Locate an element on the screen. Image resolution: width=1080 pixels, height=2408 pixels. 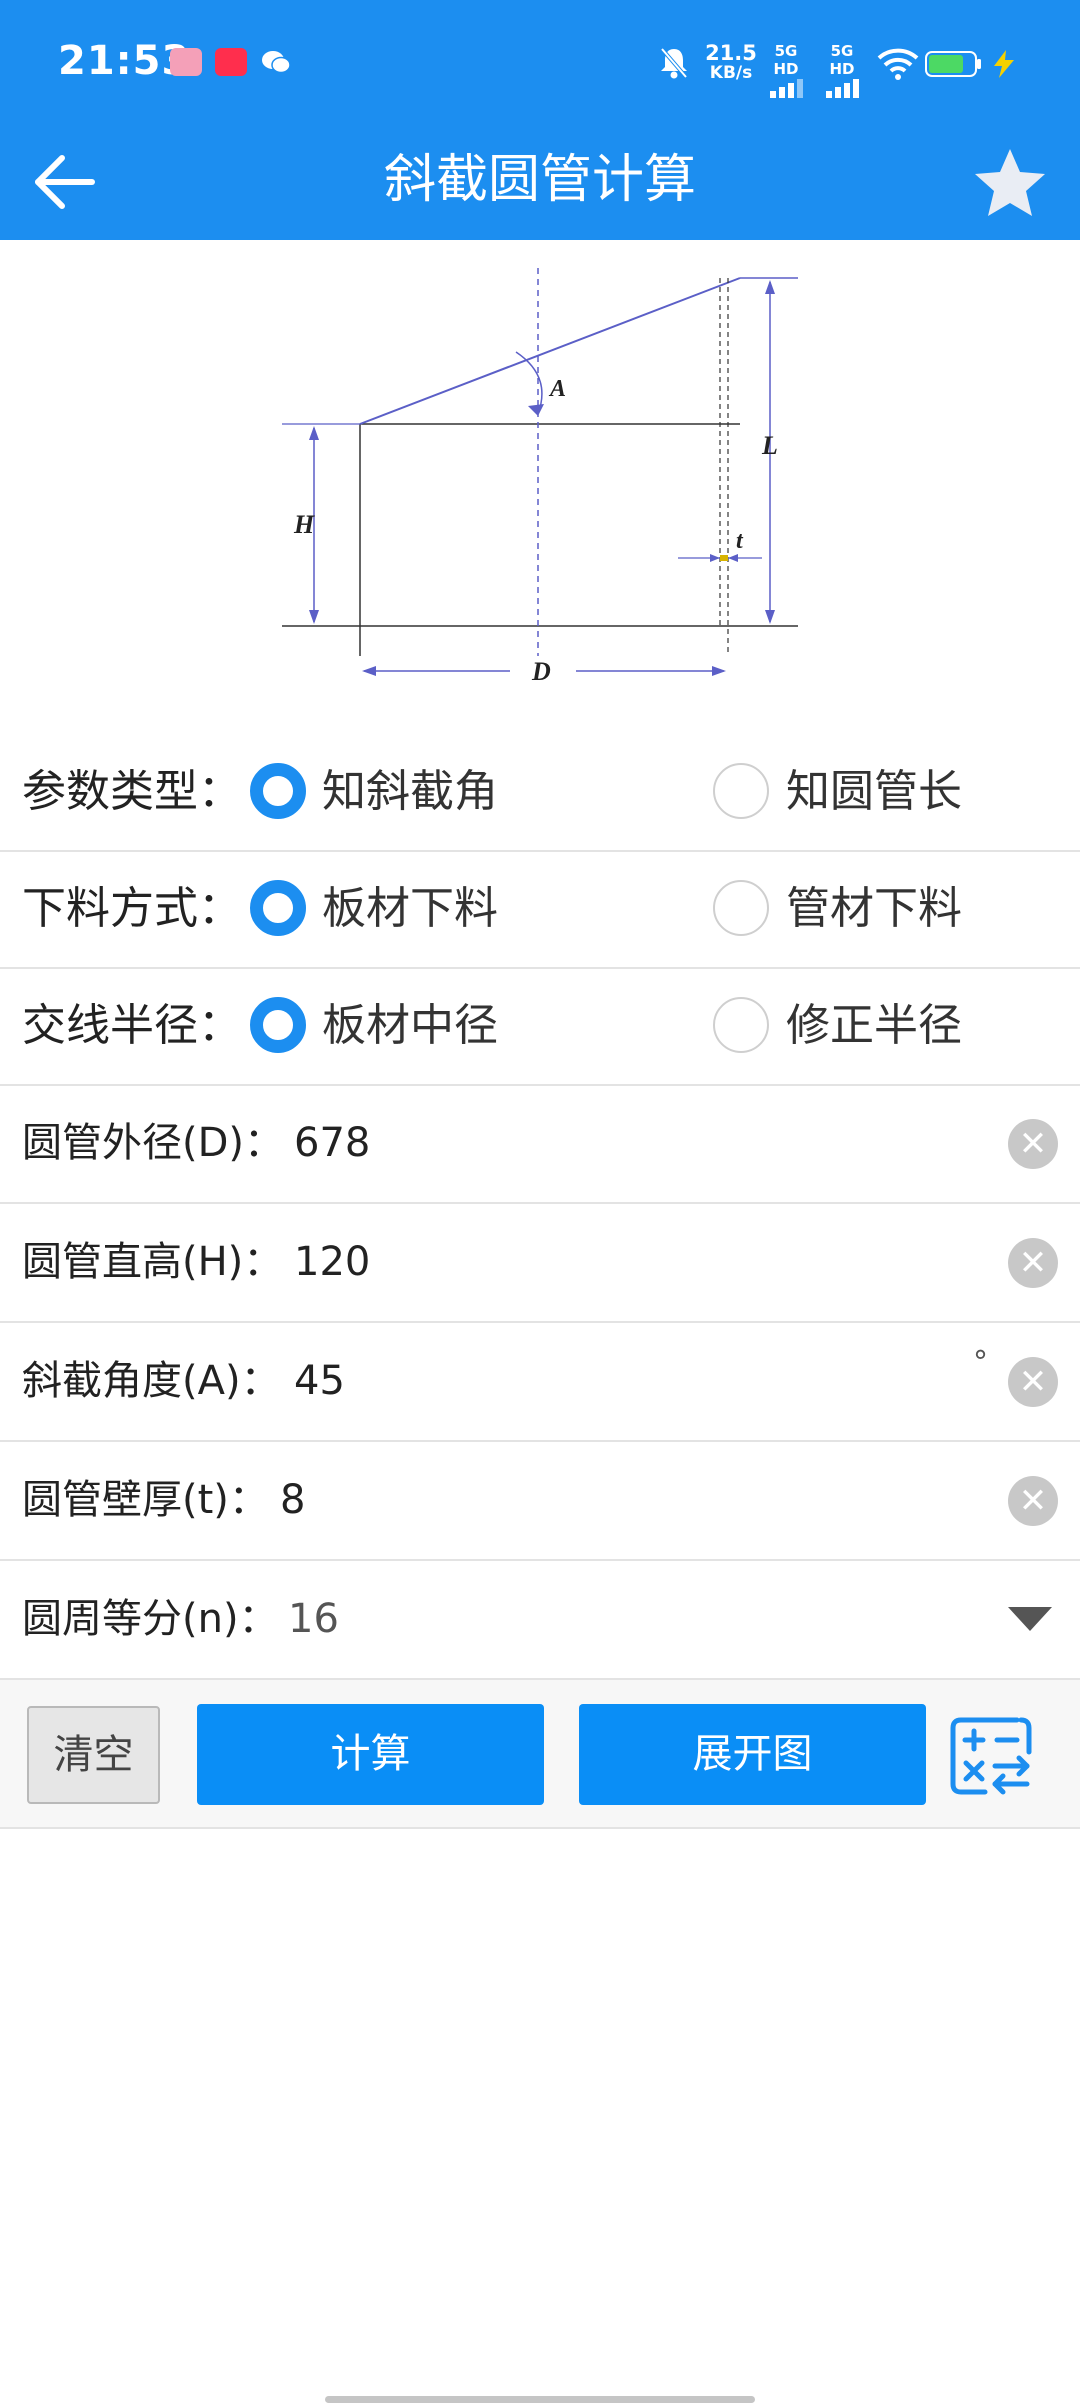
page-title: 斜截圆管计算 is located at coordinates (539, 180).